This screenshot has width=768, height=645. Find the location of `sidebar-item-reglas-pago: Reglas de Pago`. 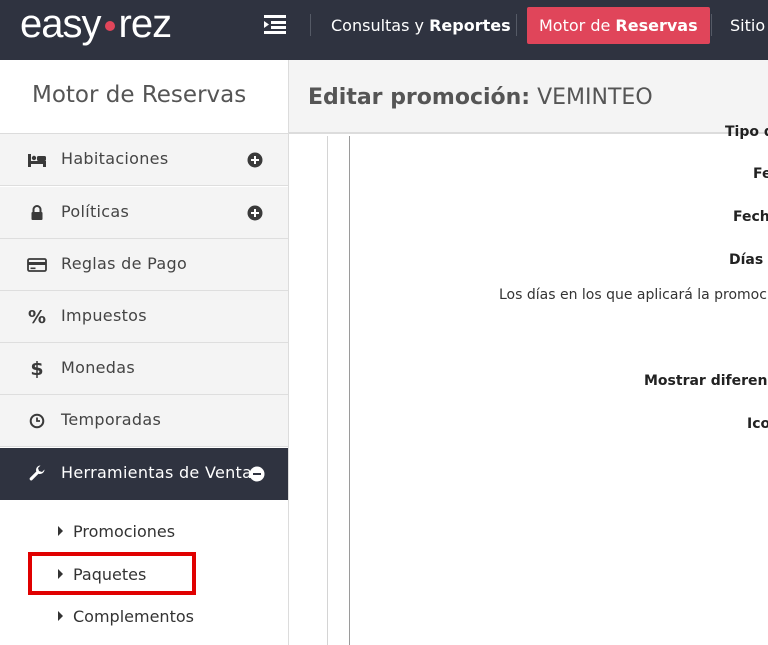

sidebar-item-reglas-pago: Reglas de Pago is located at coordinates (144, 265).